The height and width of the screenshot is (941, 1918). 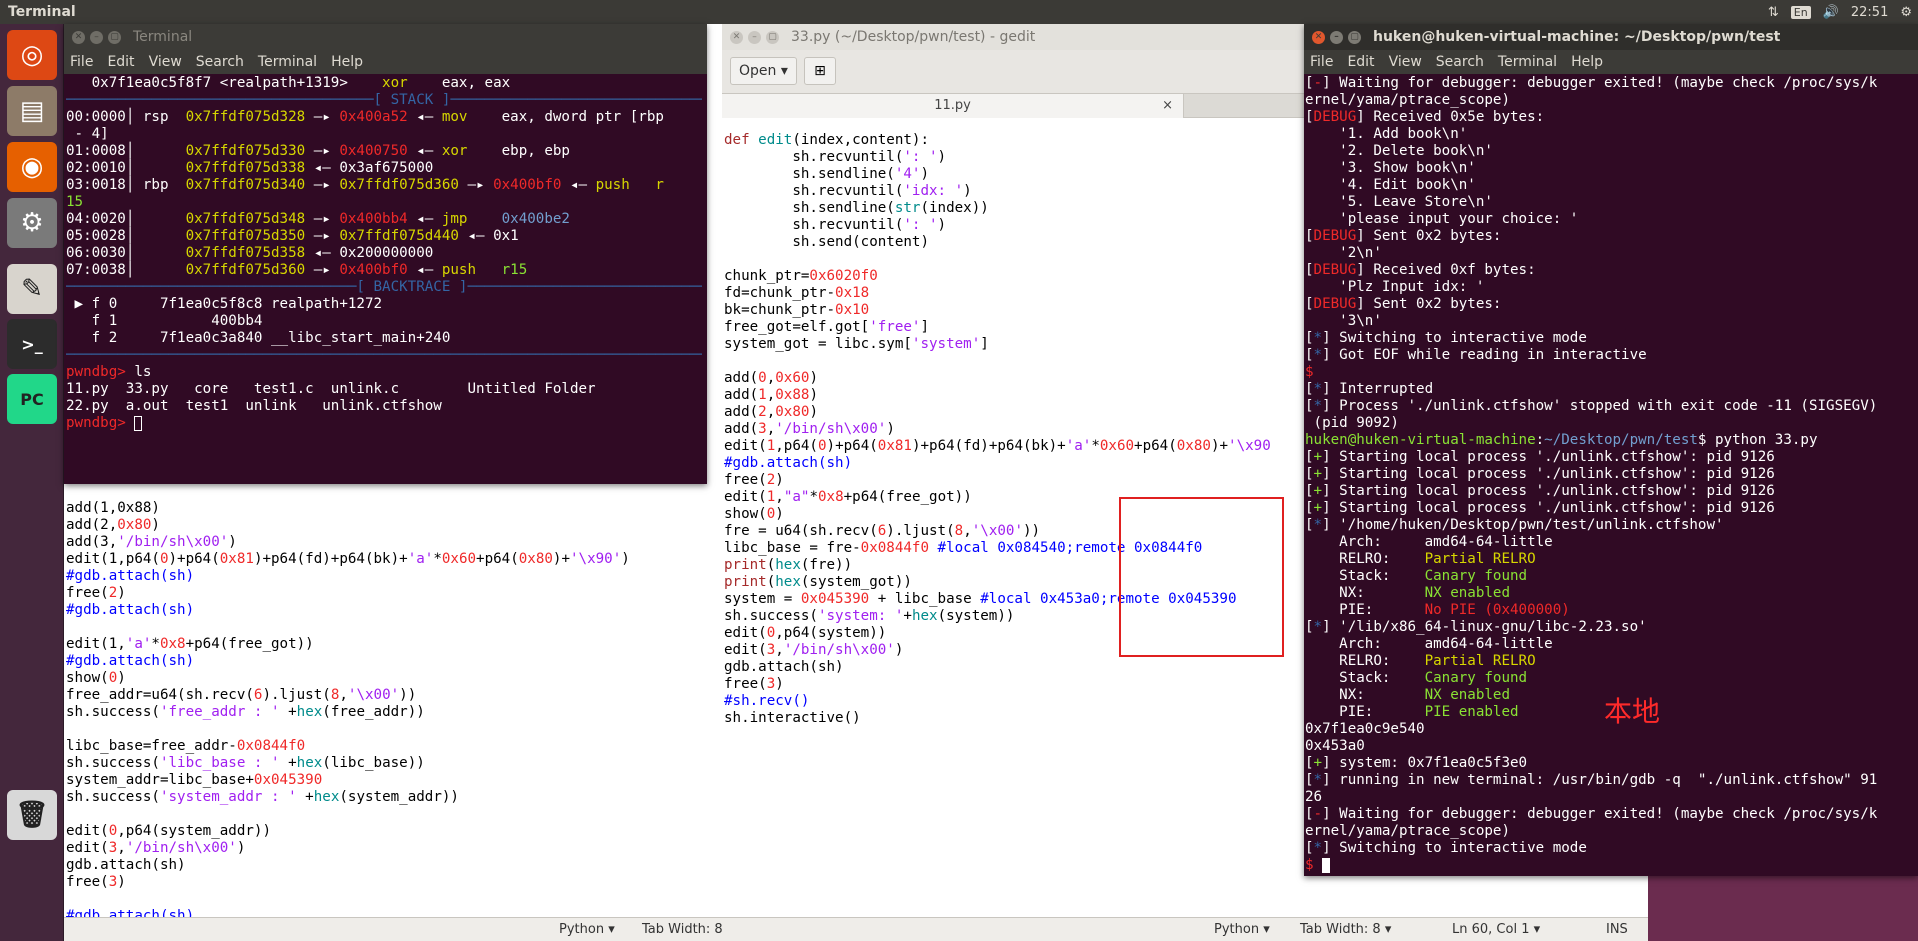 What do you see at coordinates (32, 167) in the screenshot?
I see `firefox-icon: ◉` at bounding box center [32, 167].